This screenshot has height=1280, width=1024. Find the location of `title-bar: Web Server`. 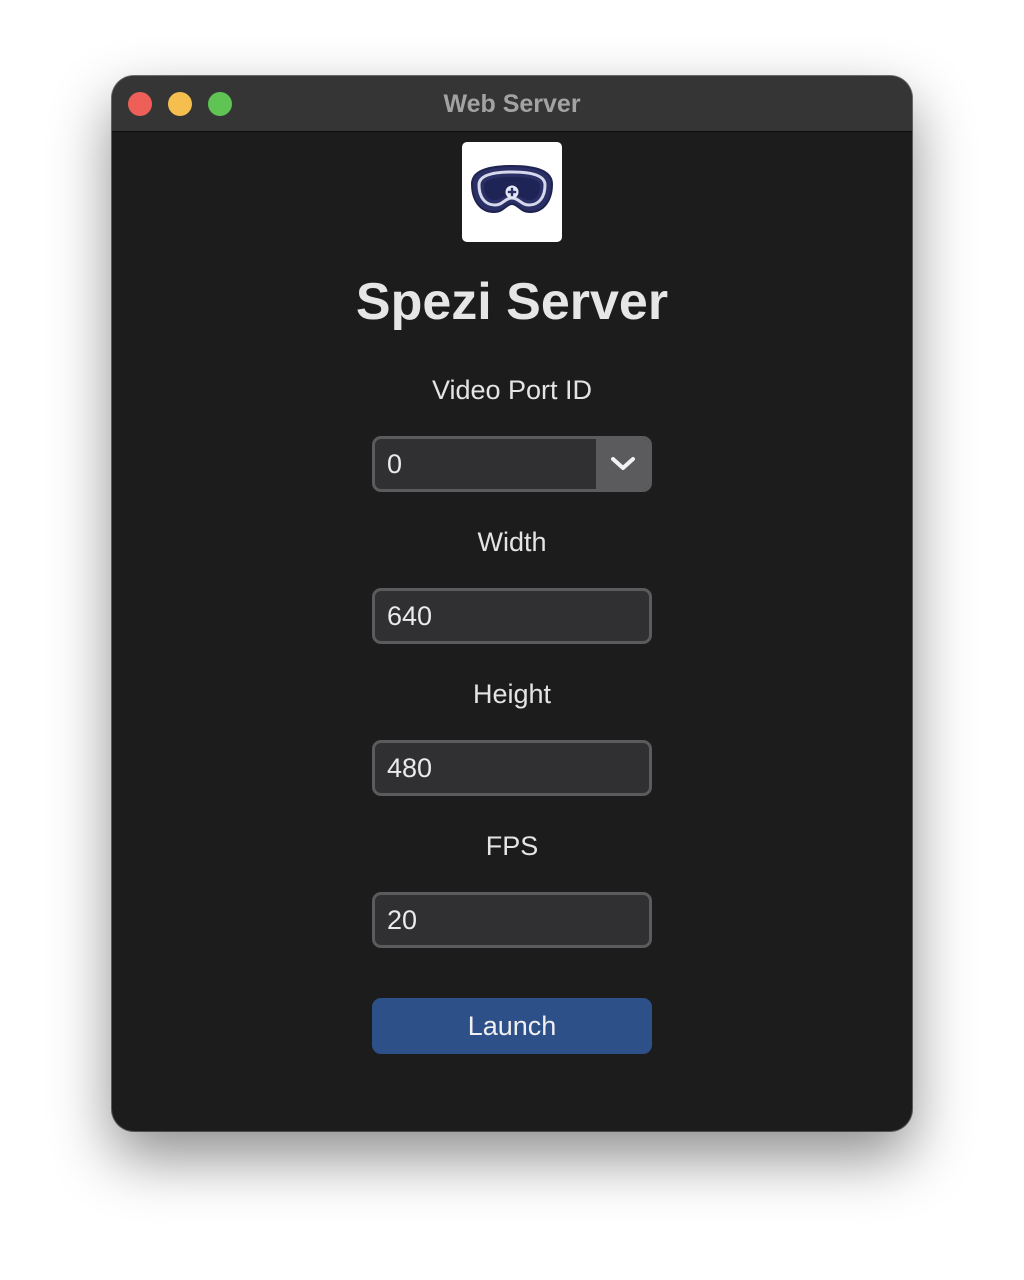

title-bar: Web Server is located at coordinates (512, 104).